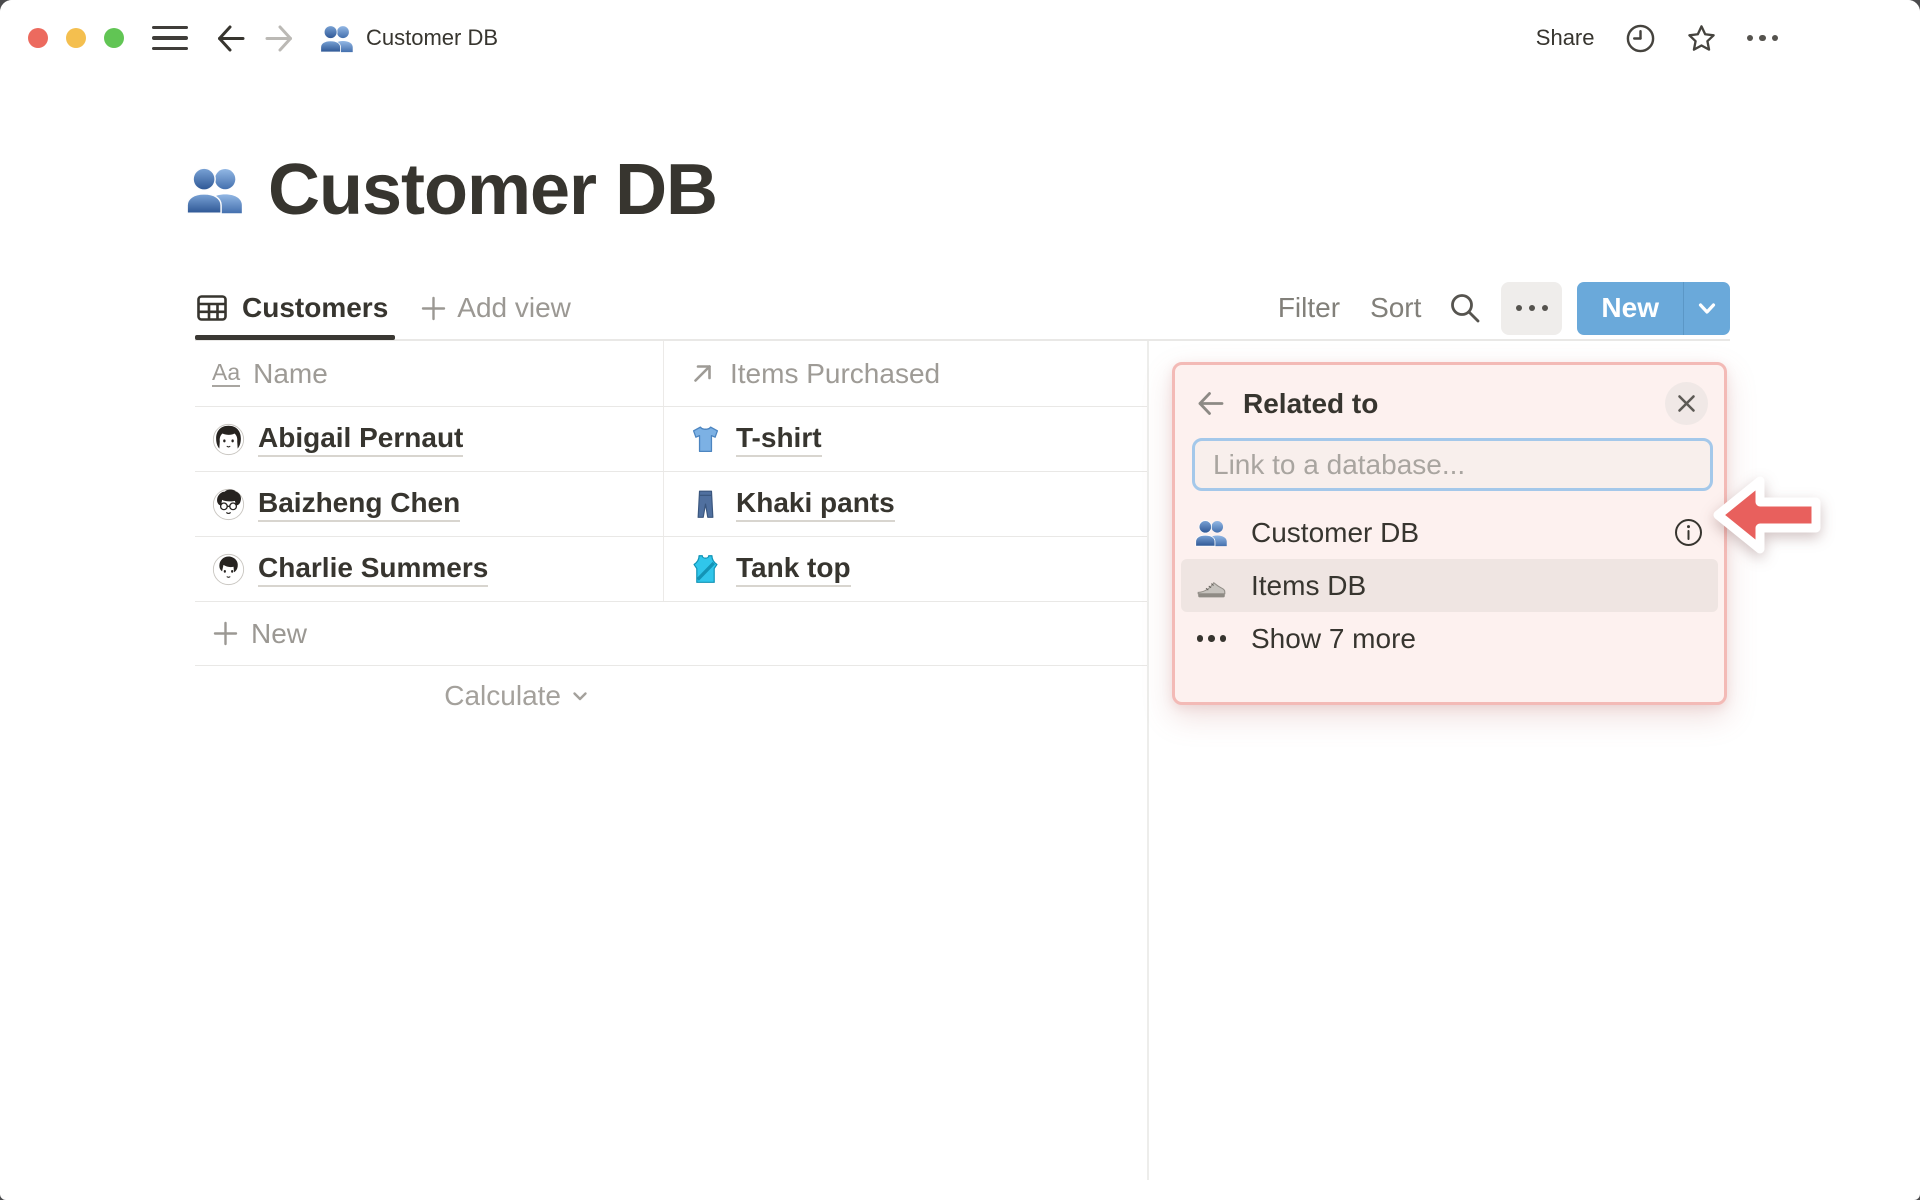 This screenshot has height=1200, width=1920. I want to click on option-label: Items DB, so click(1309, 585).